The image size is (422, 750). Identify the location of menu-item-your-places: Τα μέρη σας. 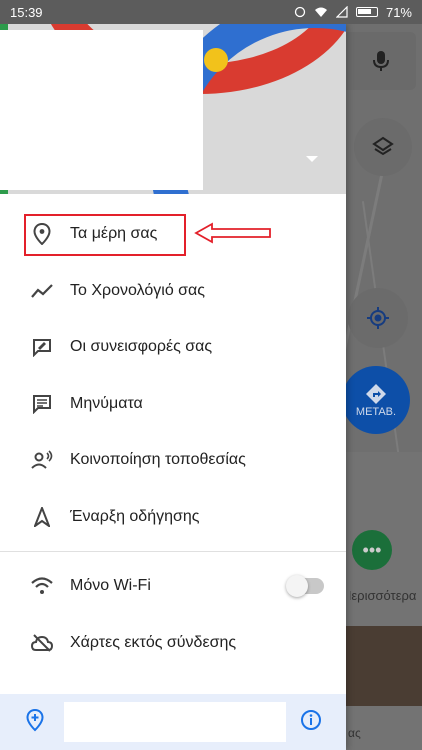
(173, 234).